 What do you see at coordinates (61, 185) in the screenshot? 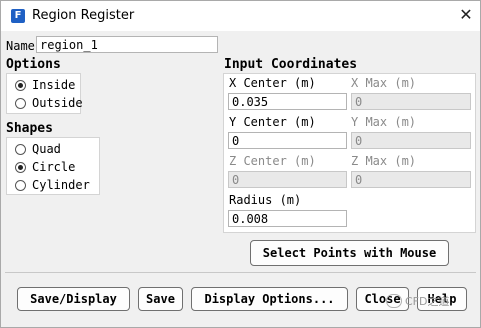
I see `shape-cylinder-label: Cylinder` at bounding box center [61, 185].